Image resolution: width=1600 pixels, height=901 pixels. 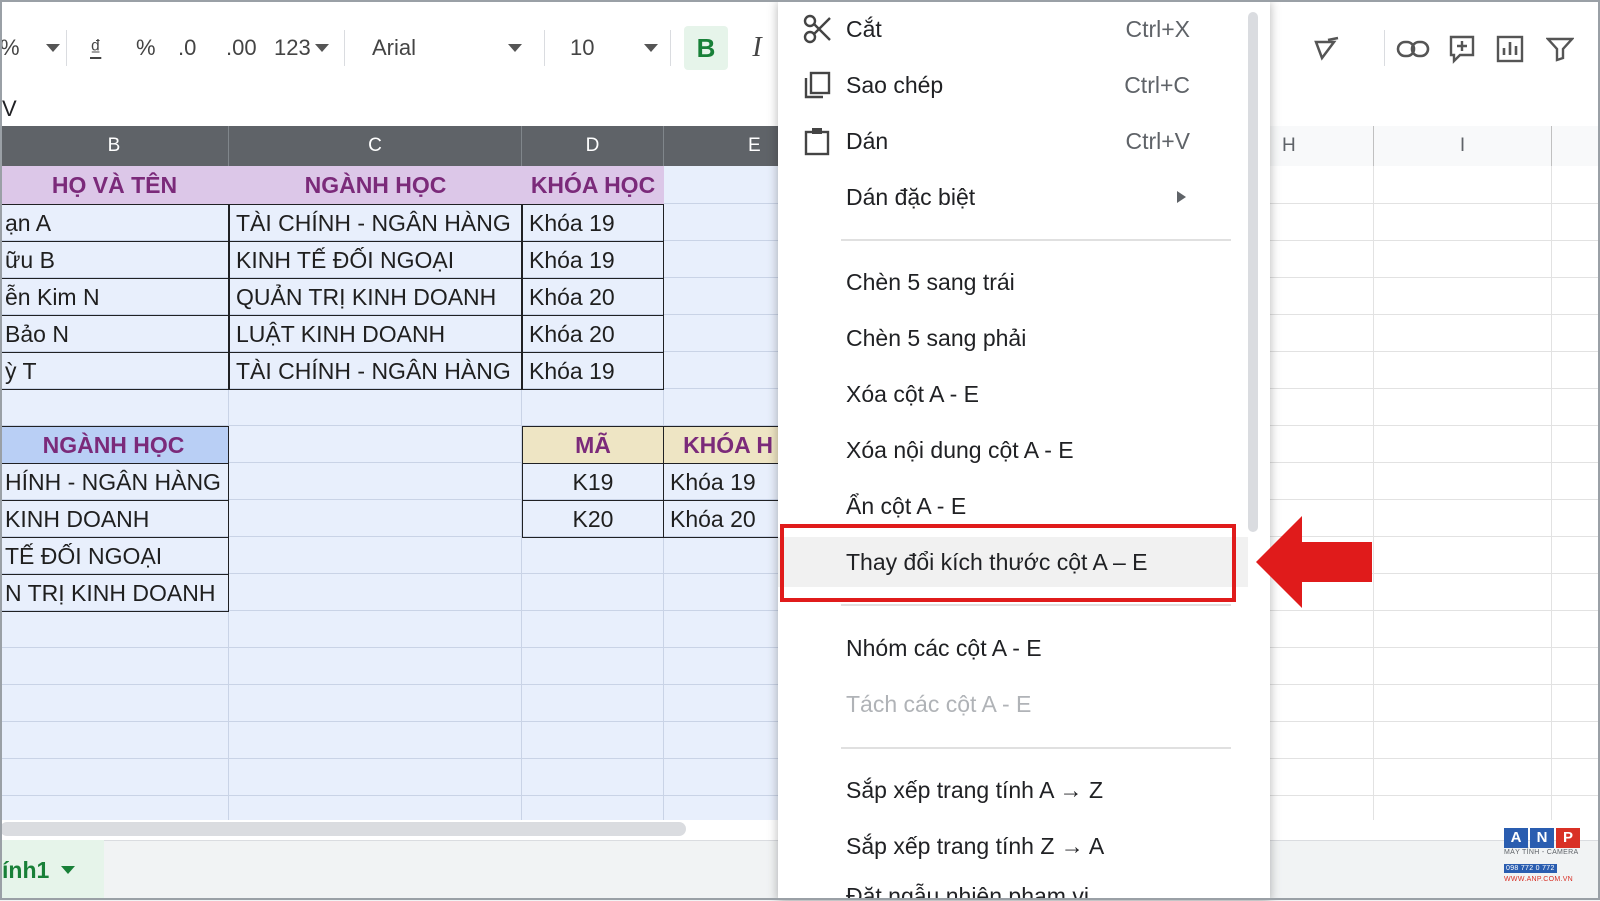 I want to click on menu-item-sort-za: Sắp xếp trang tính Z → A, so click(x=1013, y=846).